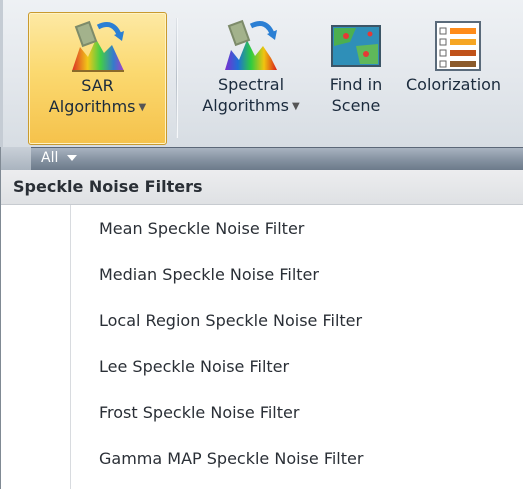 The height and width of the screenshot is (489, 523). I want to click on colorization-button: Colorization, so click(464, 78).